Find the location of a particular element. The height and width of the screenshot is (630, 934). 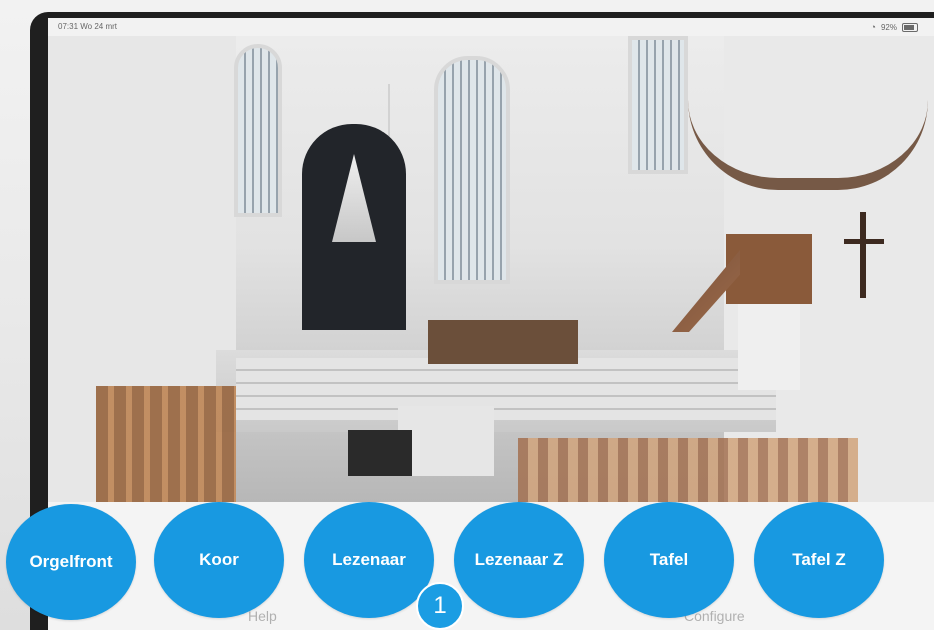

preset-lezenaar-button: Lezenaar is located at coordinates (369, 560).